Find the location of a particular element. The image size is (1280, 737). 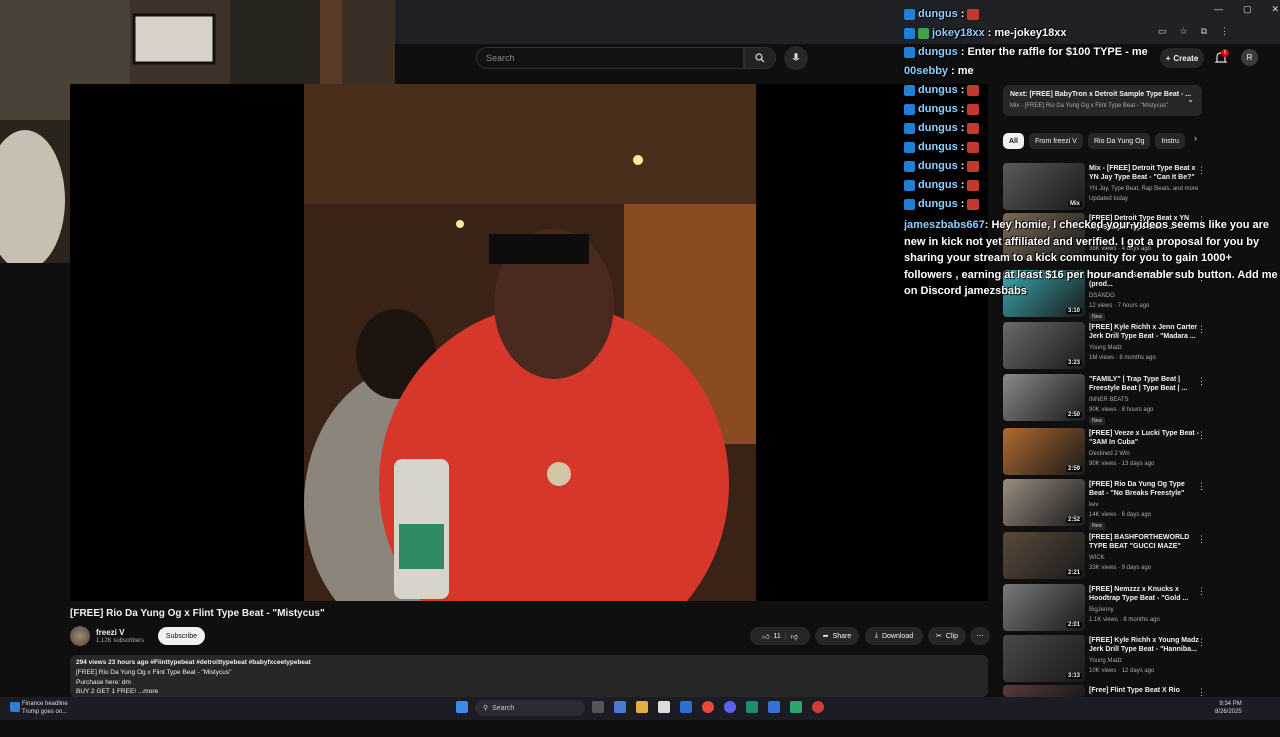

discord-icon is located at coordinates (730, 707).